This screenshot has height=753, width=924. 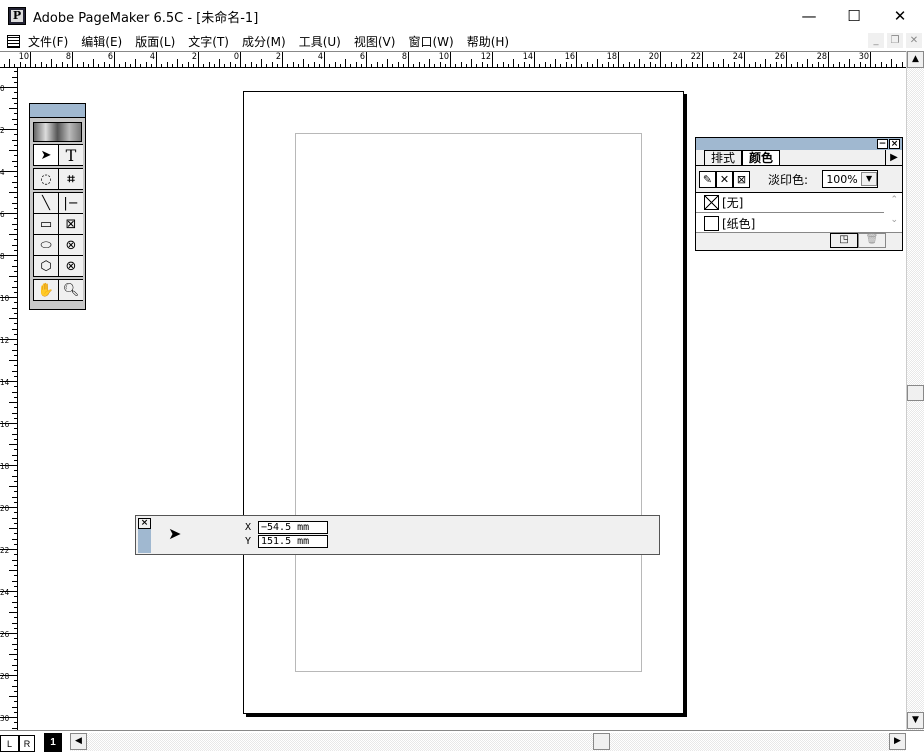 I want to click on vertical-scrollbar: ▲ ▼, so click(x=915, y=390).